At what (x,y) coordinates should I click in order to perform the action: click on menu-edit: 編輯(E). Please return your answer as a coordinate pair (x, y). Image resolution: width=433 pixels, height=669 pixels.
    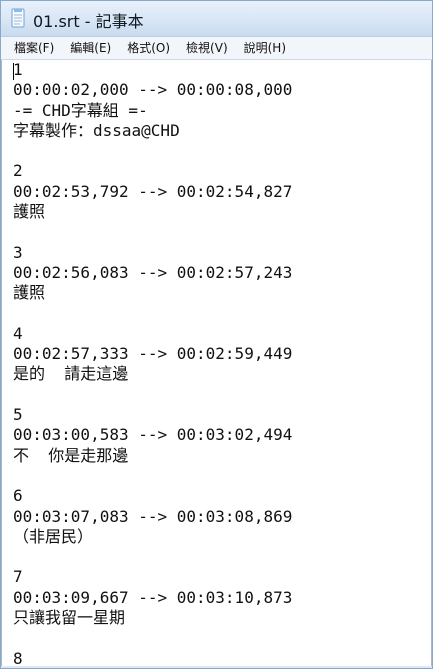
    Looking at the image, I should click on (90, 48).